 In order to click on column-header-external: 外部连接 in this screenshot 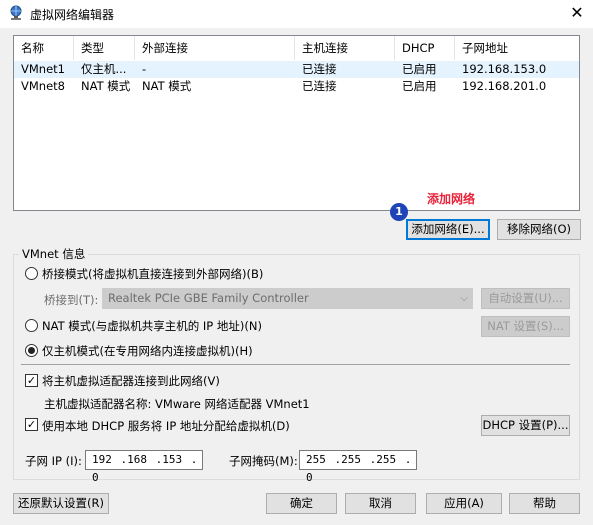, I will do `click(215, 48)`.